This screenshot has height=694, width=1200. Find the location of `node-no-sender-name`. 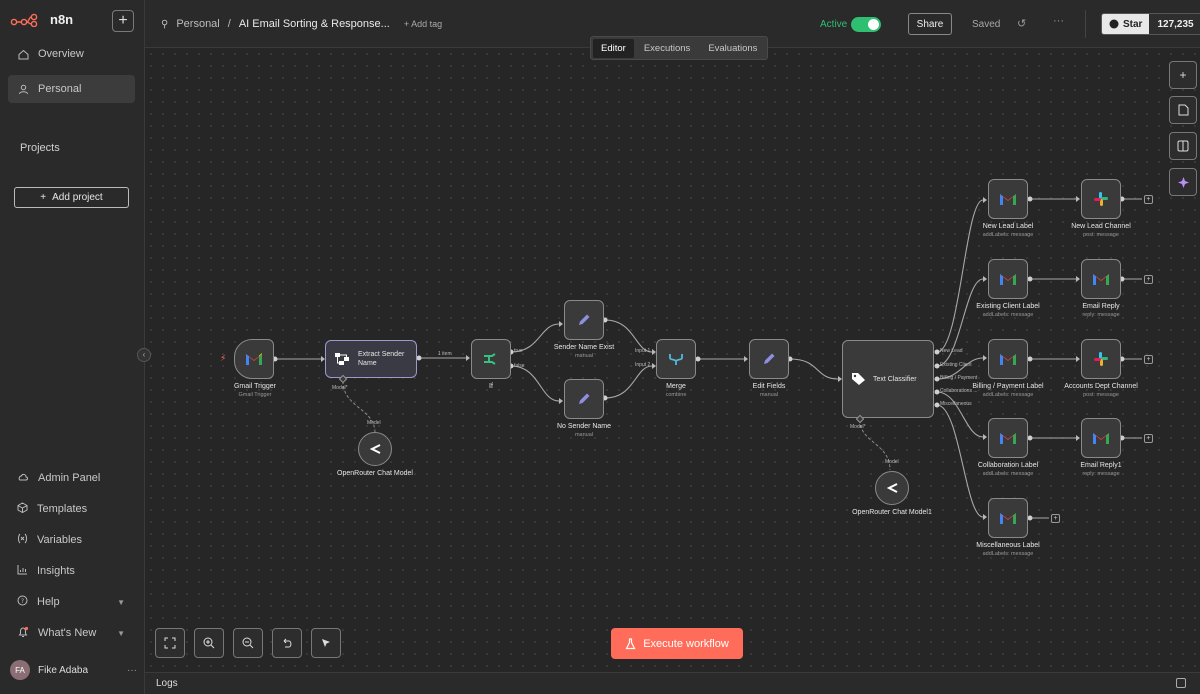

node-no-sender-name is located at coordinates (584, 399).